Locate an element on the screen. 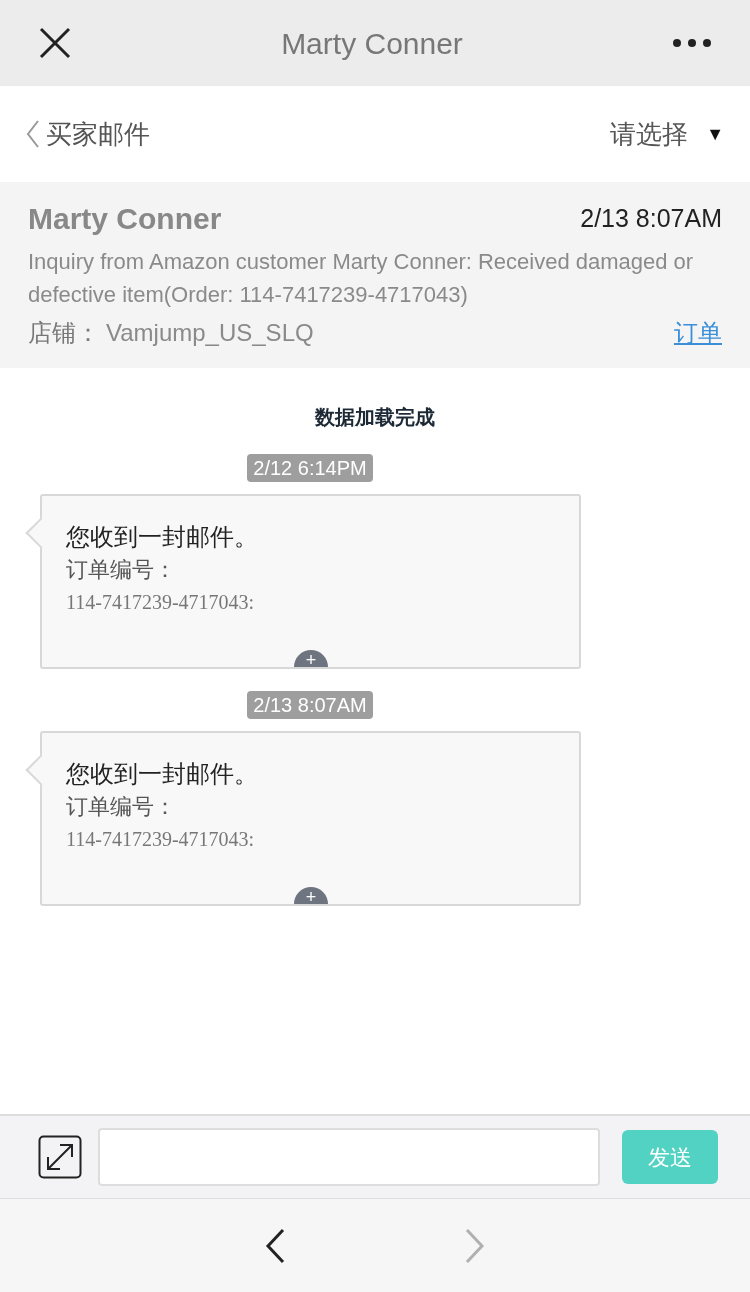  window-title: Marty Conner is located at coordinates (372, 43).